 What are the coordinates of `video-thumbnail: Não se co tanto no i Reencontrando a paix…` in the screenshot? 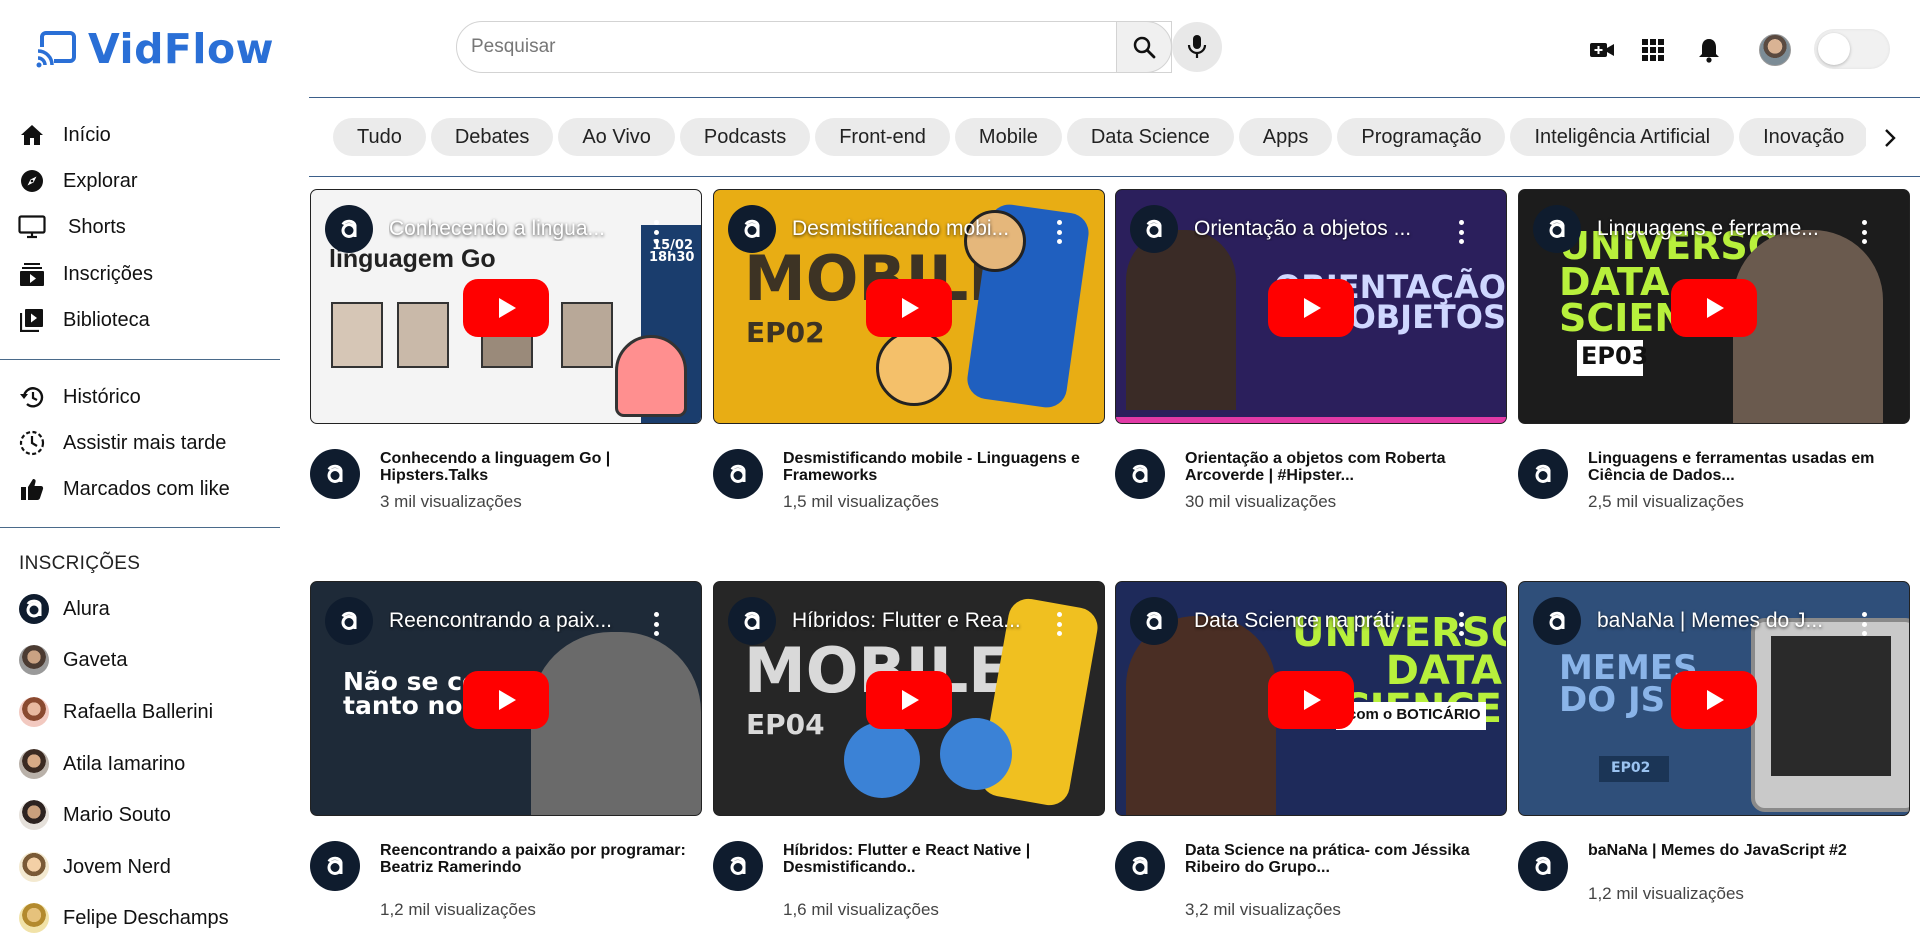 It's located at (506, 698).